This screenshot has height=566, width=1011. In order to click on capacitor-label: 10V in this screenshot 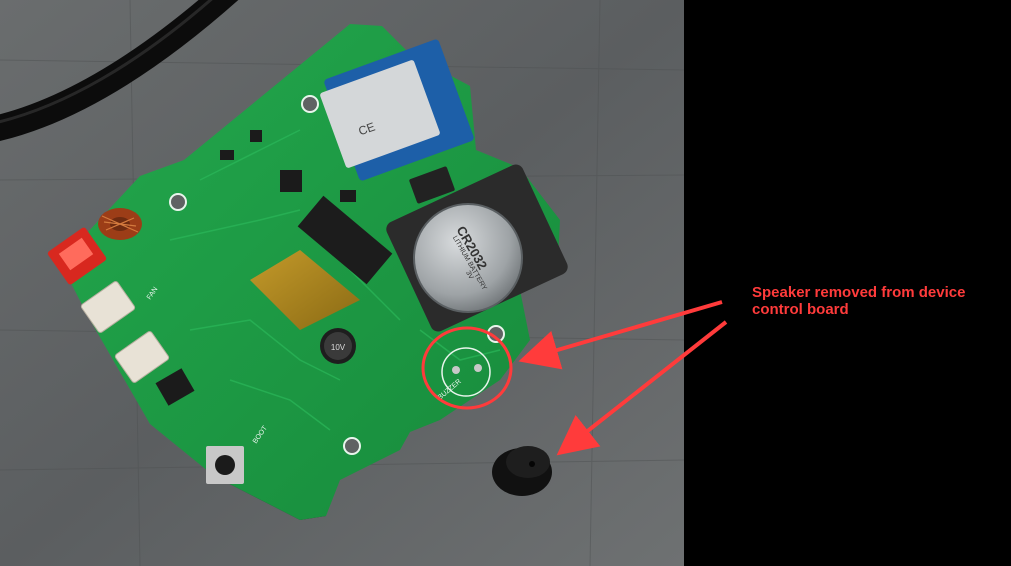, I will do `click(338, 347)`.